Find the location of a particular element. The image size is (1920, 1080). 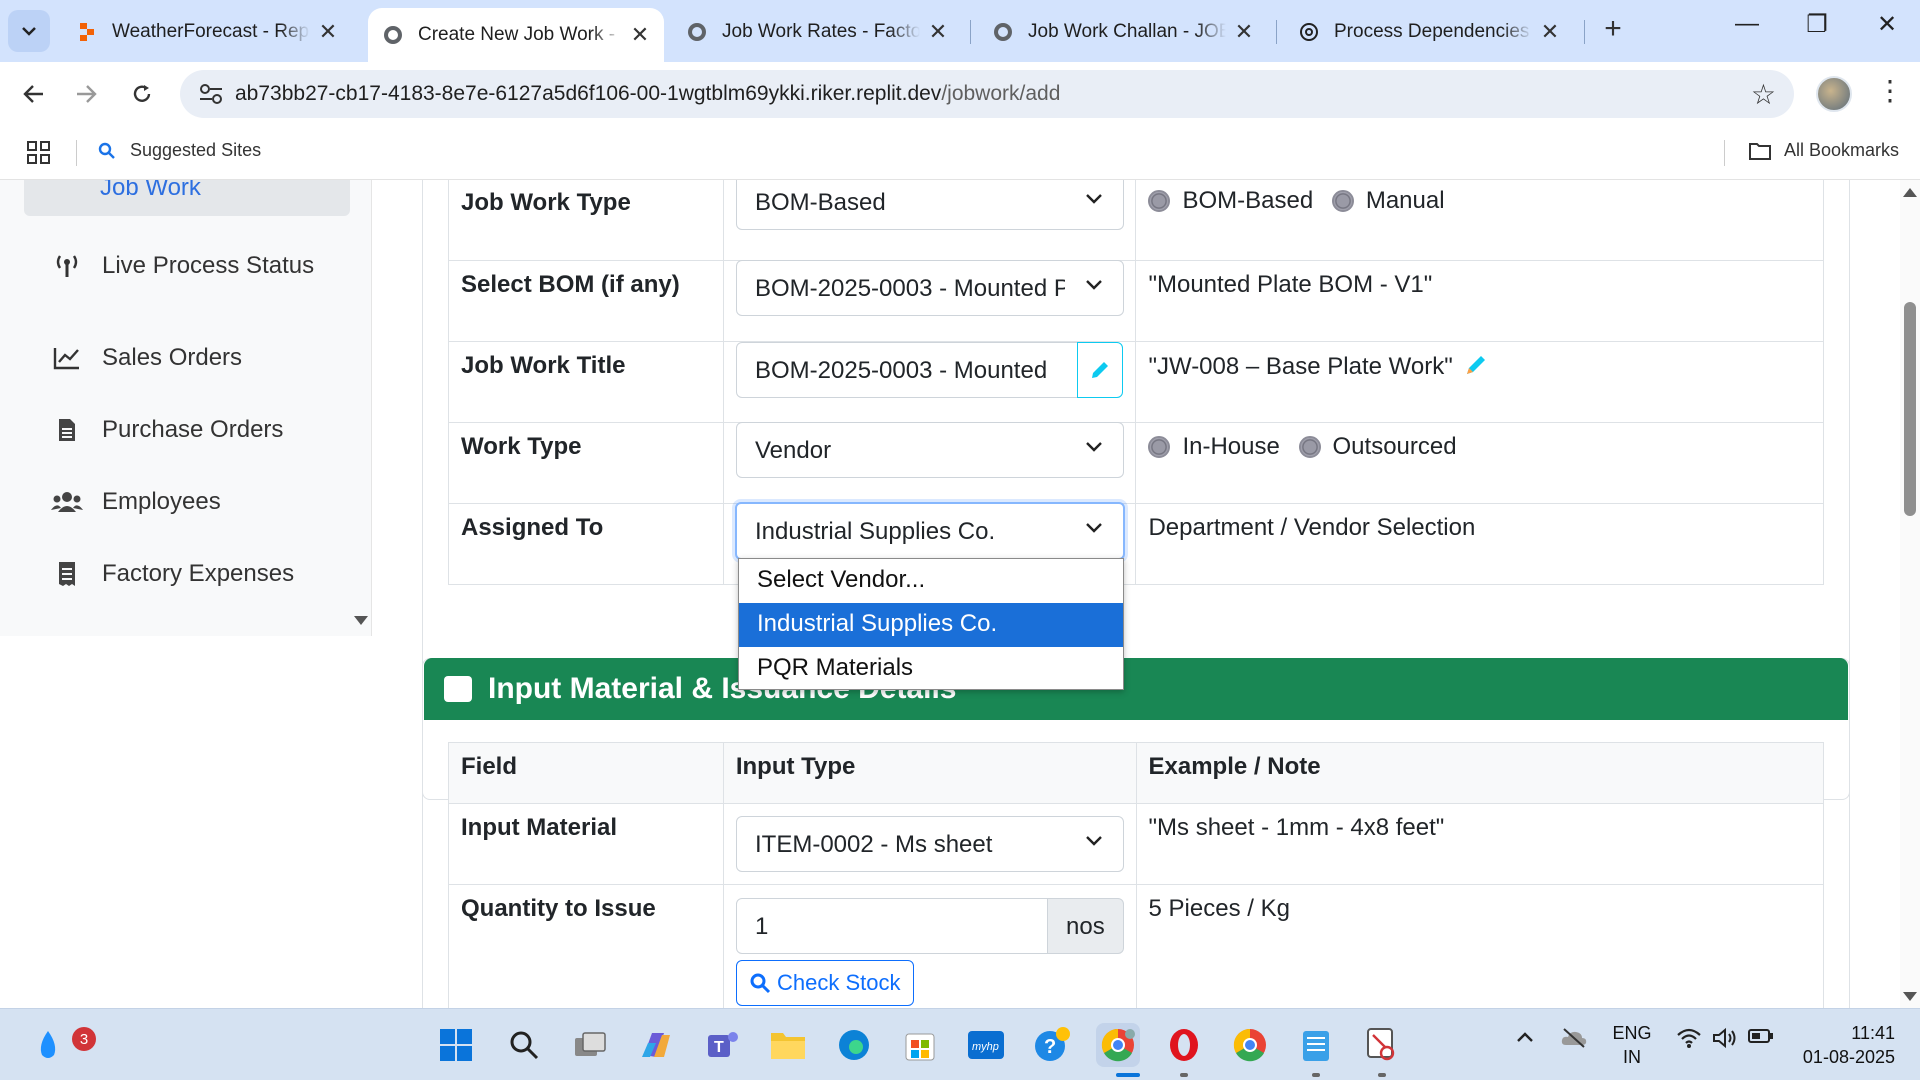

table-row: Quantity to Issue 5 Pieces / Kg is located at coordinates (1136, 946).